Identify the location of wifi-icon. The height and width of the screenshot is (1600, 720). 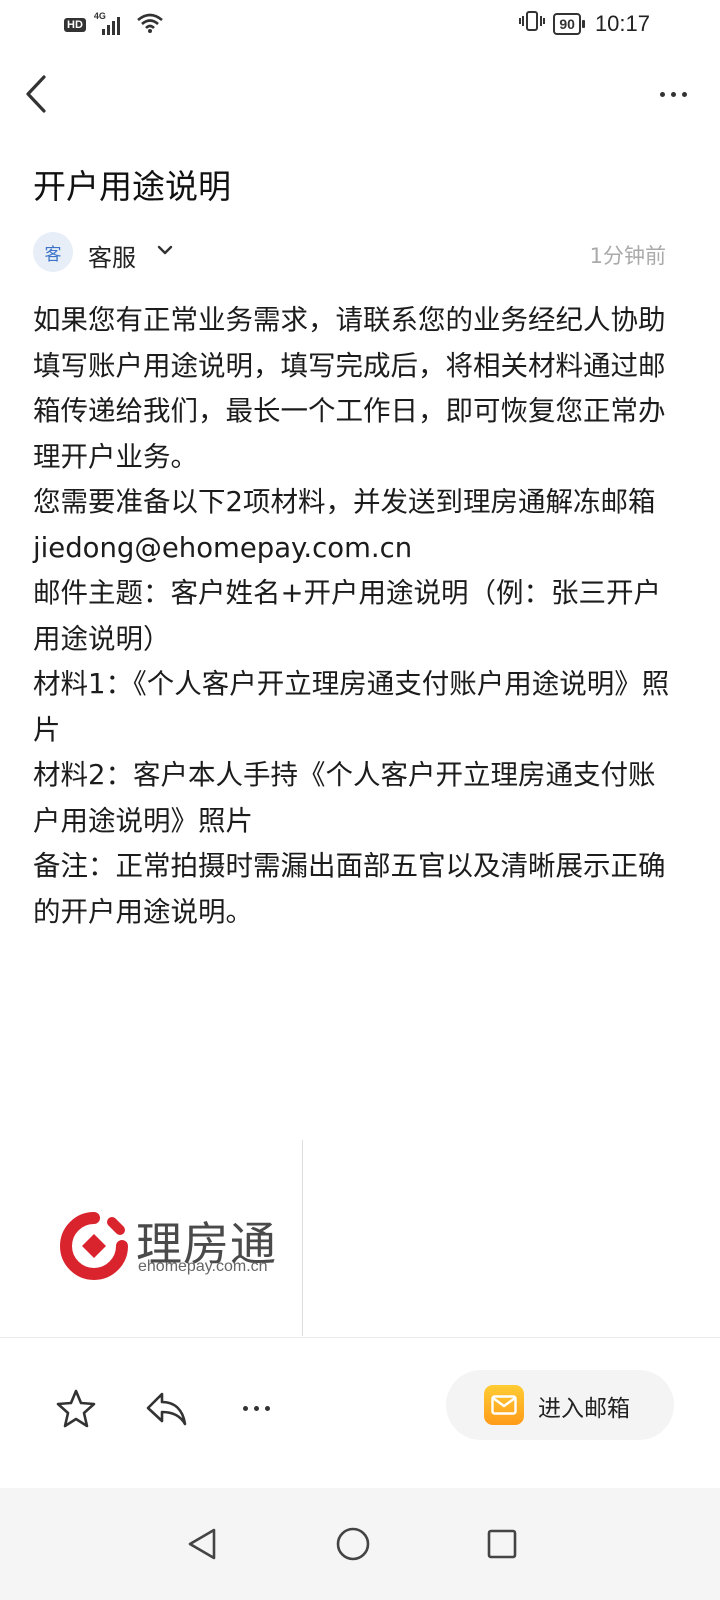
(150, 25).